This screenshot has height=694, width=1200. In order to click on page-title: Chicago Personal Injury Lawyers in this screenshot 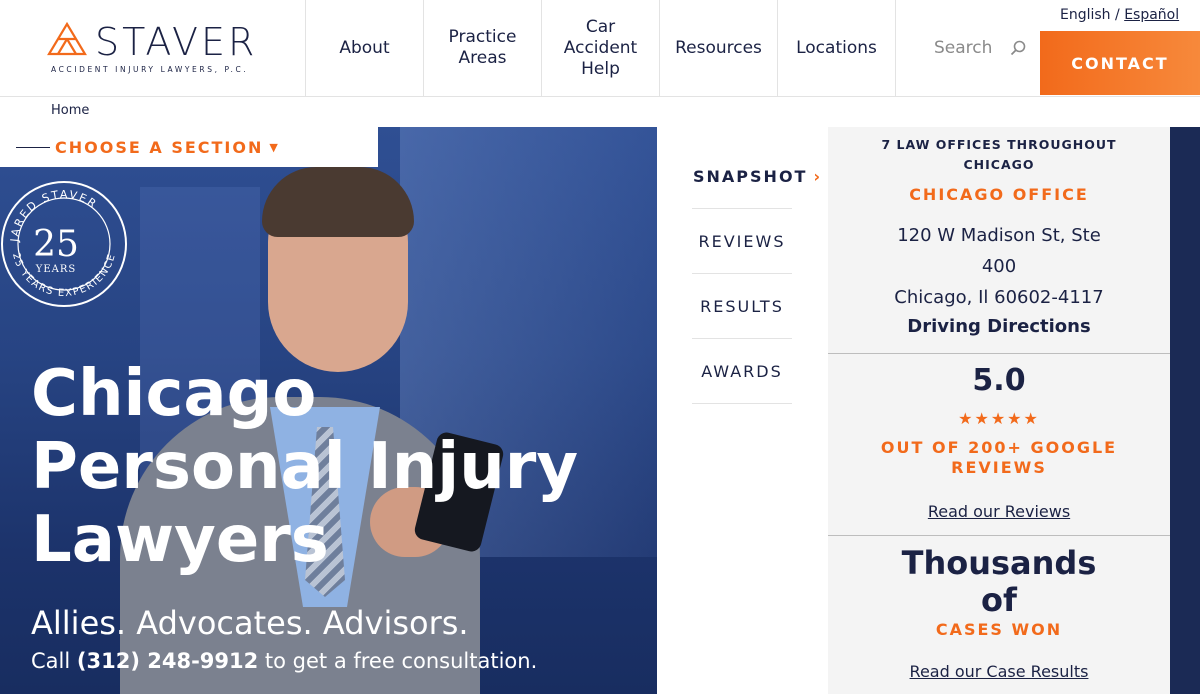, I will do `click(305, 467)`.